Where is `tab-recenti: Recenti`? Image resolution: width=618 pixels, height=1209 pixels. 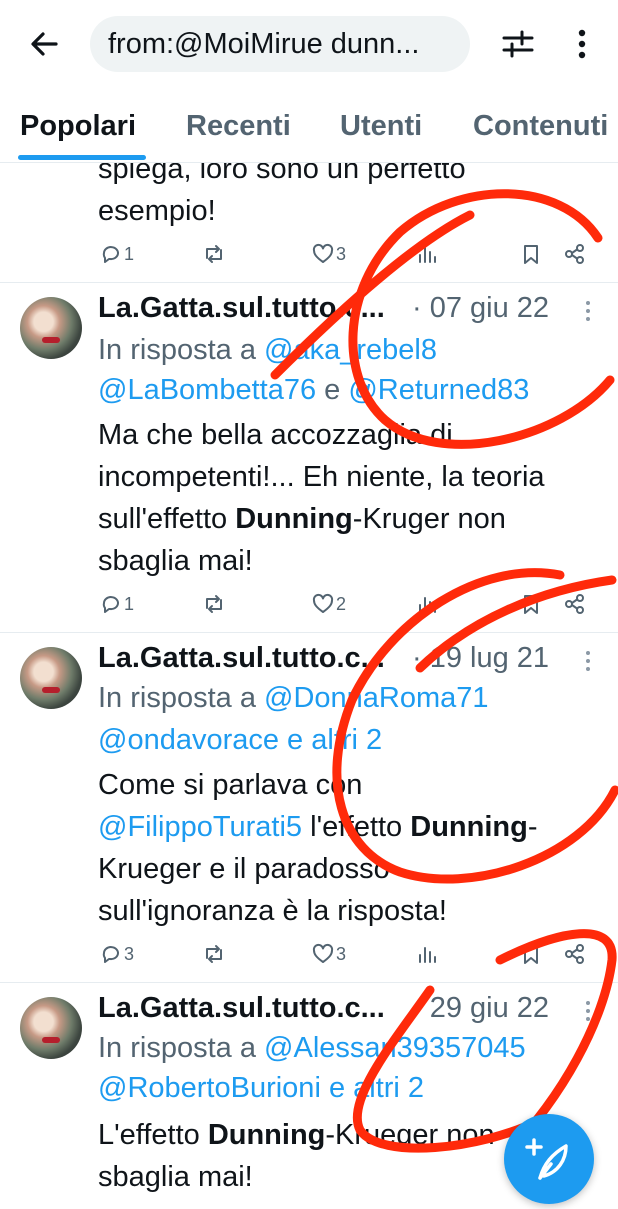 tab-recenti: Recenti is located at coordinates (238, 126).